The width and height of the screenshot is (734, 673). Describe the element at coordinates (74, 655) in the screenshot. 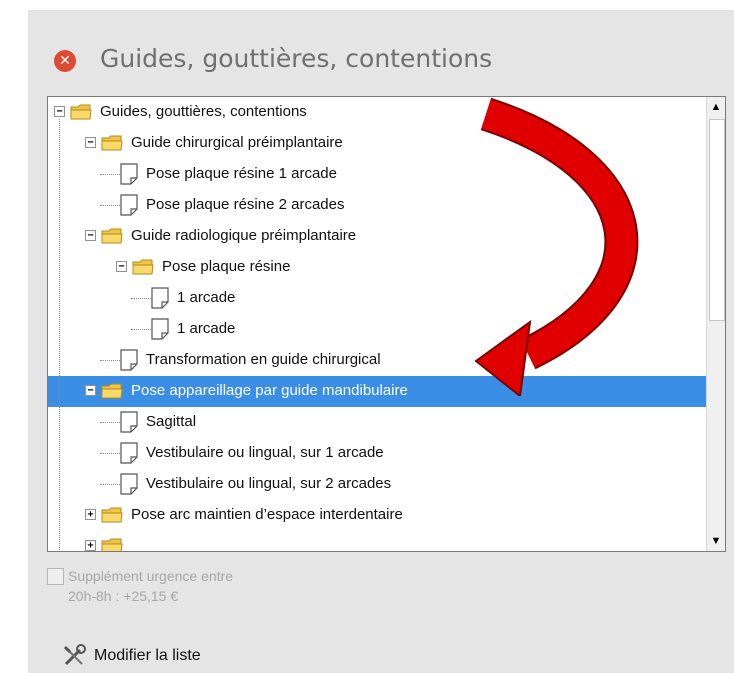

I see `tools-icon` at that location.